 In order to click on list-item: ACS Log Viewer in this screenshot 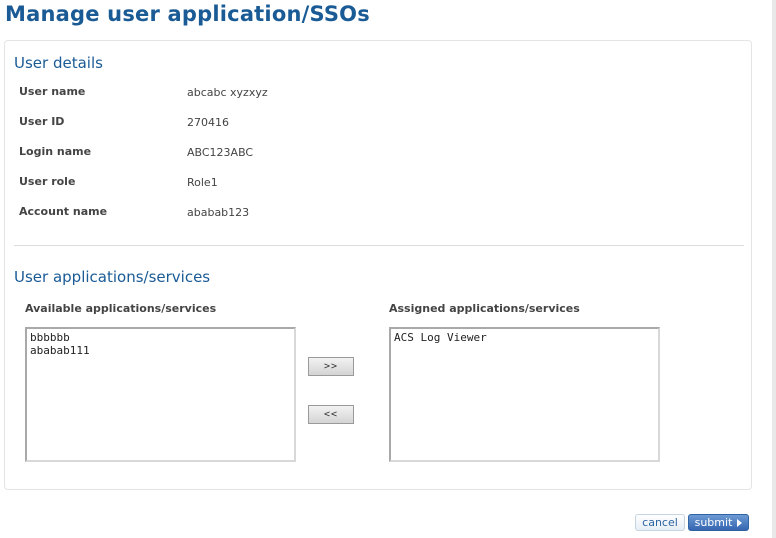, I will do `click(524, 337)`.